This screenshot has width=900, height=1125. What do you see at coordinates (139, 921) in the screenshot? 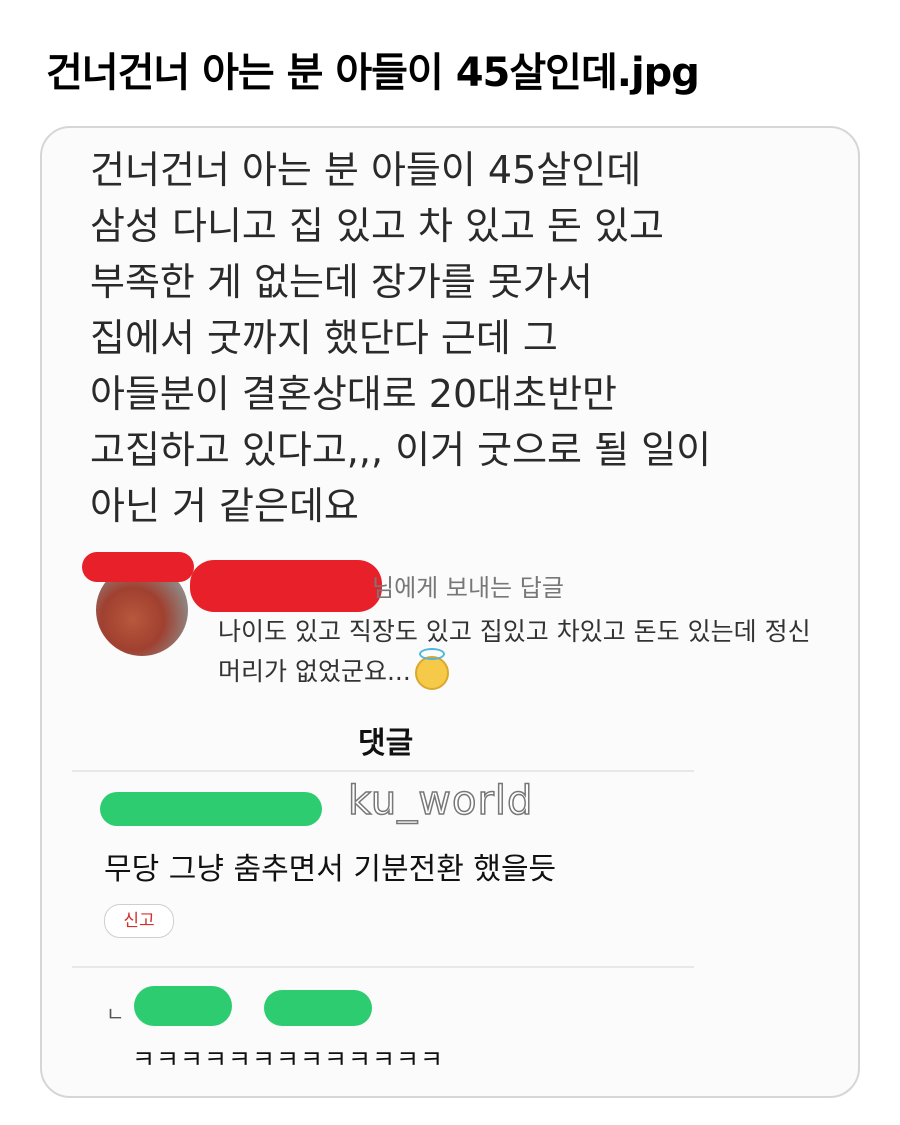
I see `report-button: 신고` at bounding box center [139, 921].